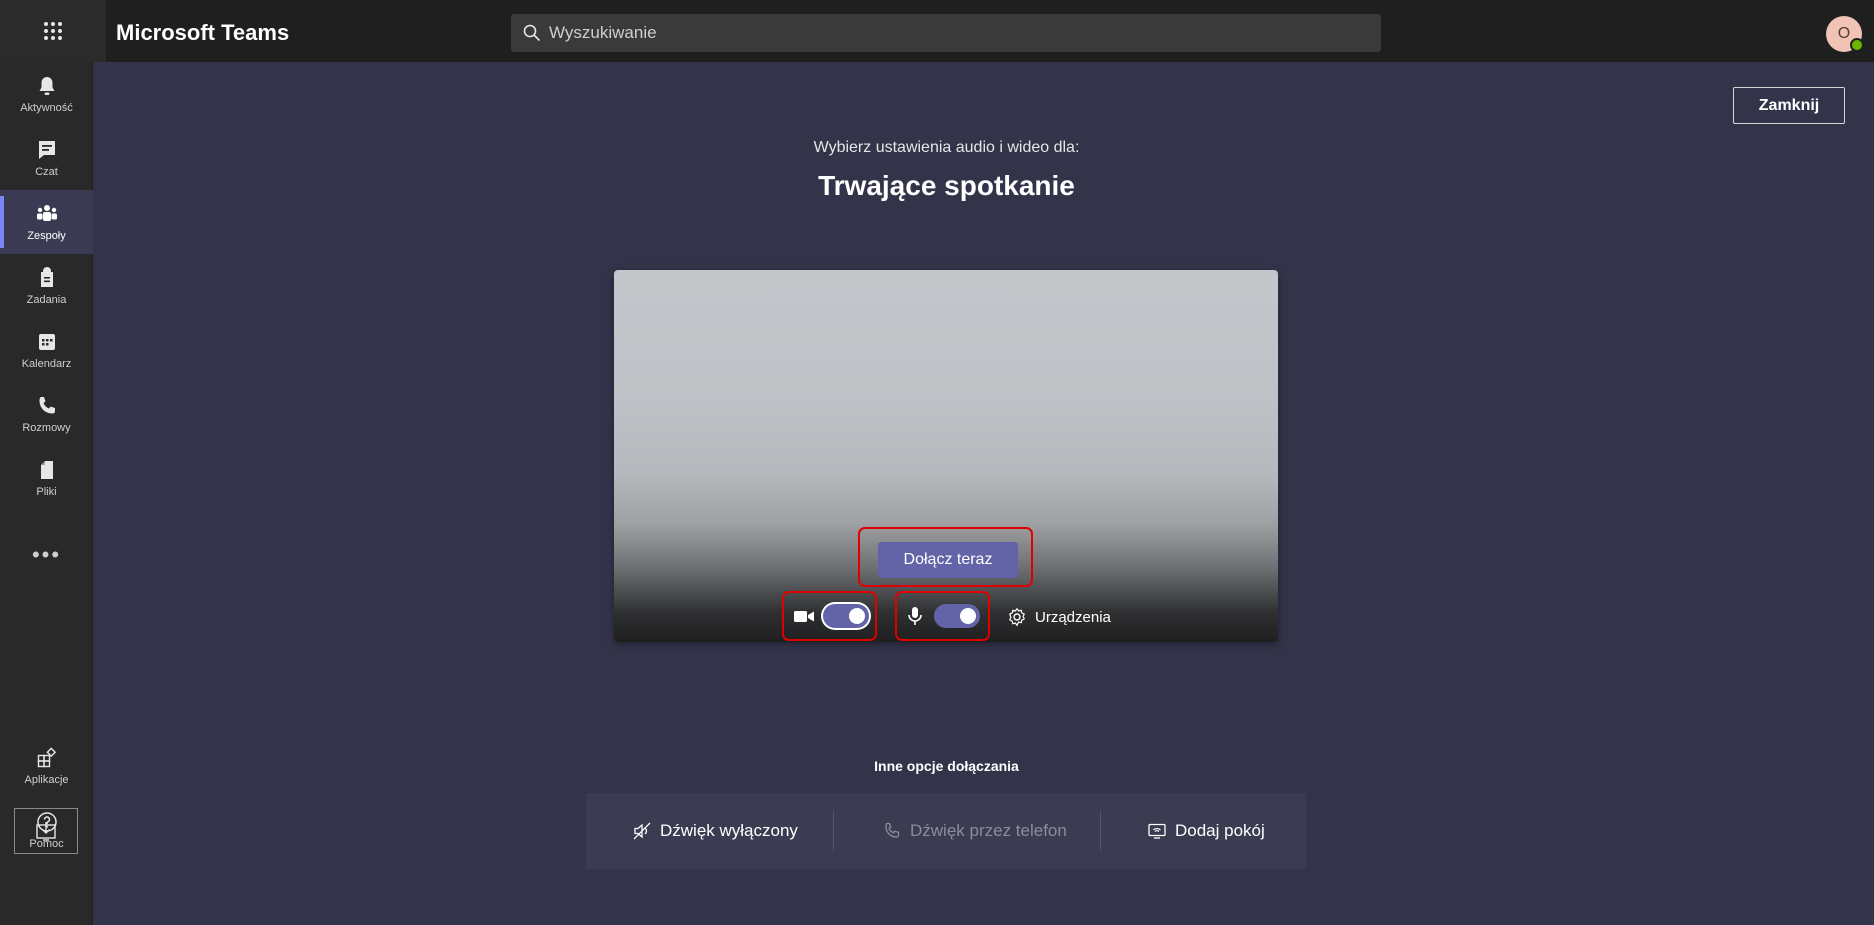 This screenshot has height=925, width=1874. I want to click on add-room-label: Dodaj pokój, so click(1220, 830).